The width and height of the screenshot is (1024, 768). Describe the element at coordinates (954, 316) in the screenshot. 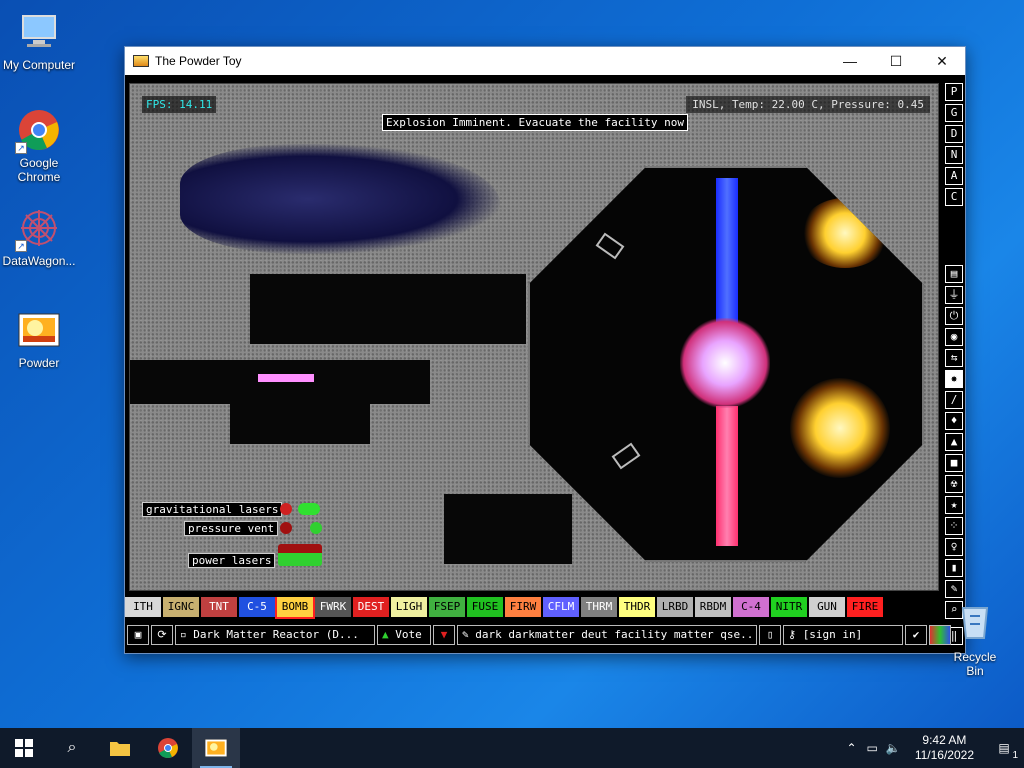

I see `power-icon: ⏻` at that location.